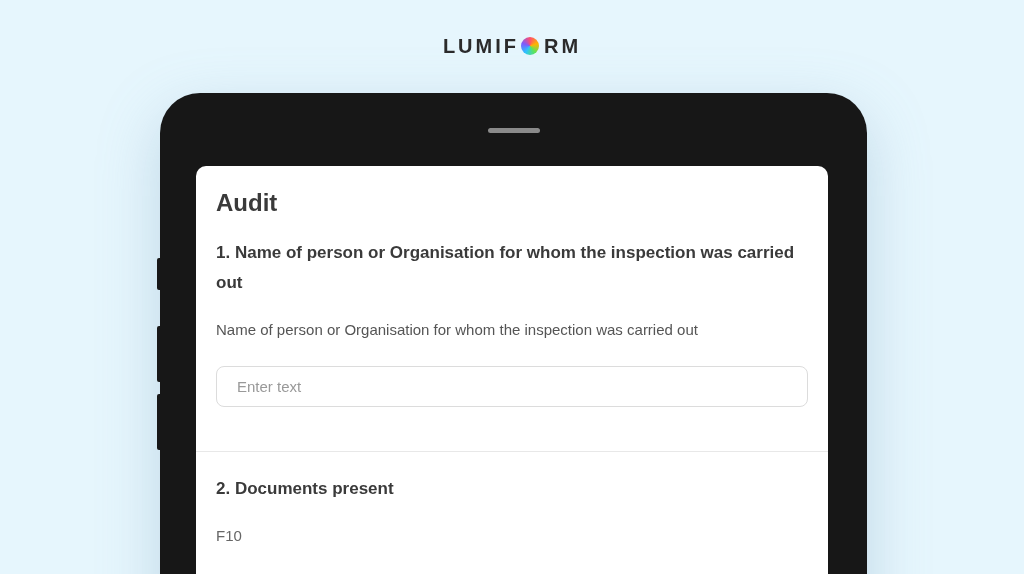  Describe the element at coordinates (512, 386) in the screenshot. I see `text-input-field: Enter text` at that location.